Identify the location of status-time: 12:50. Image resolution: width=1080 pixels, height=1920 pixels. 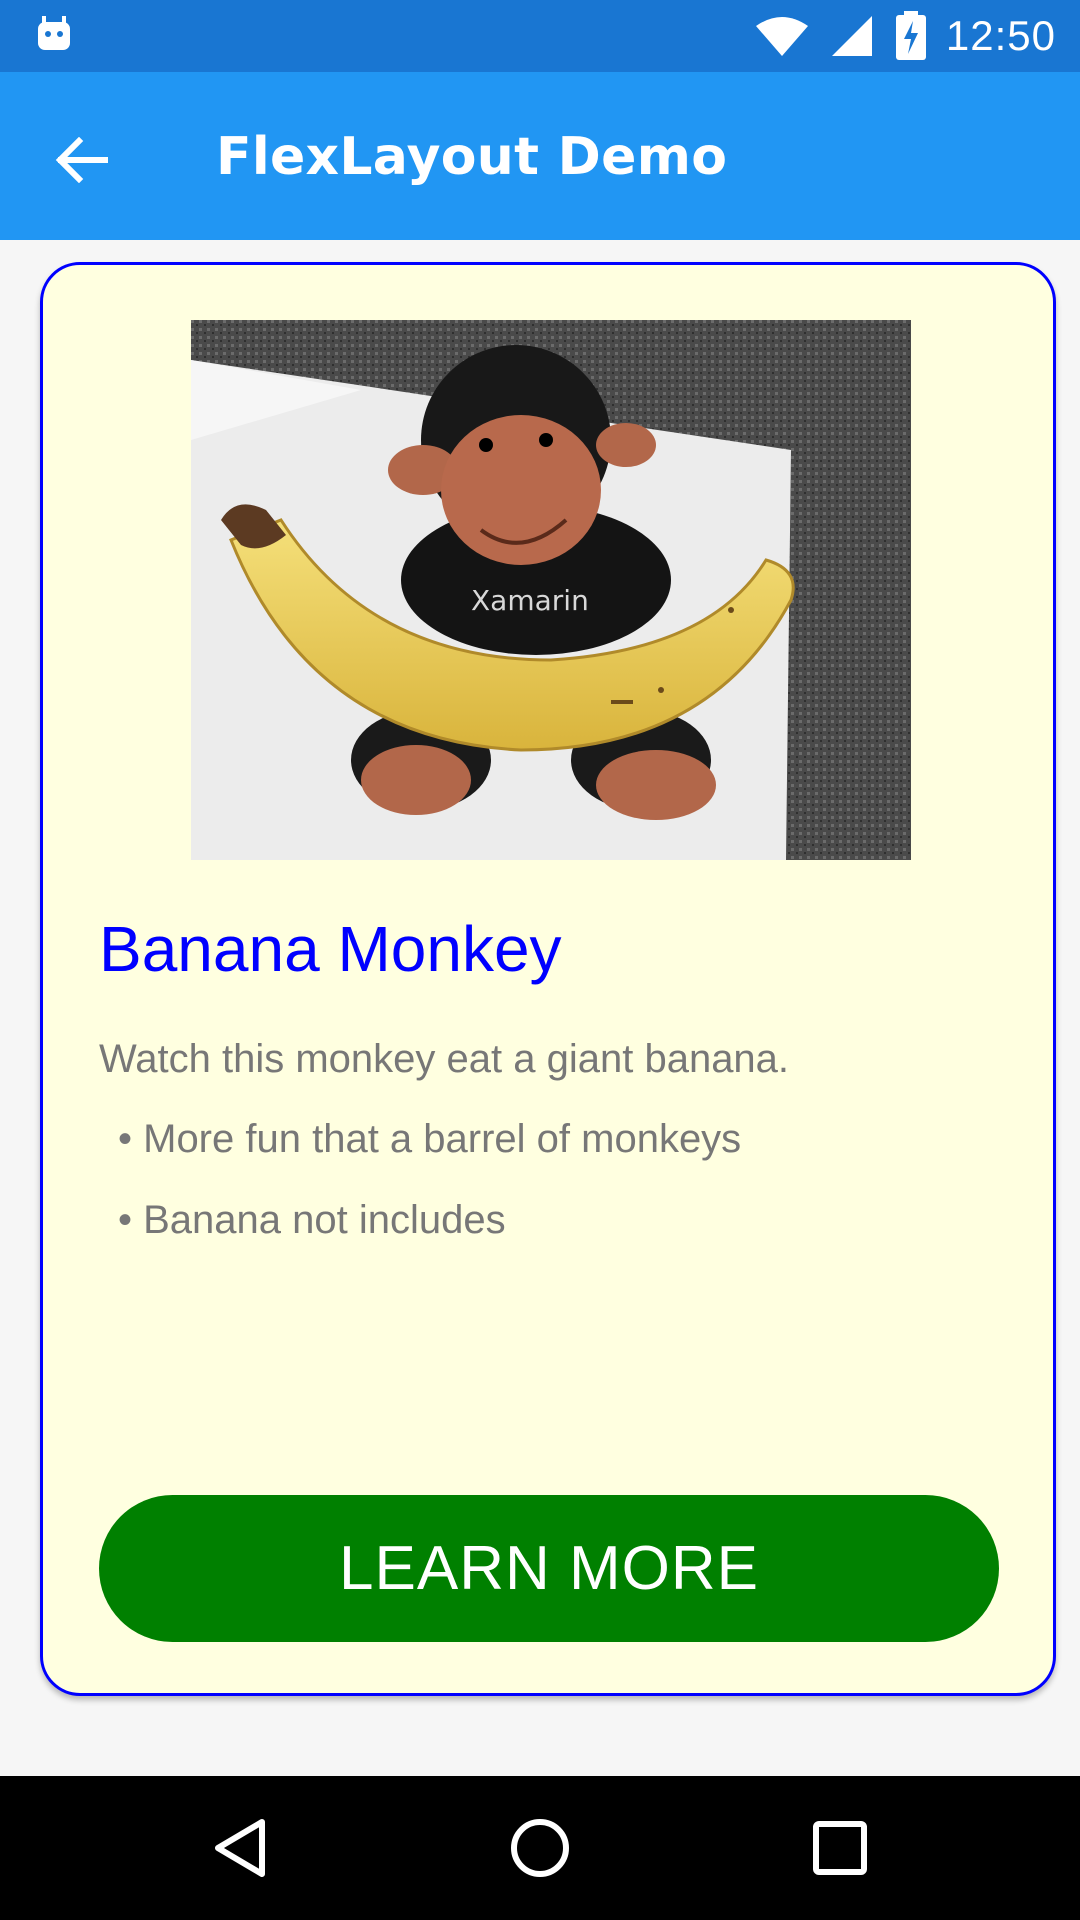
(1000, 35).